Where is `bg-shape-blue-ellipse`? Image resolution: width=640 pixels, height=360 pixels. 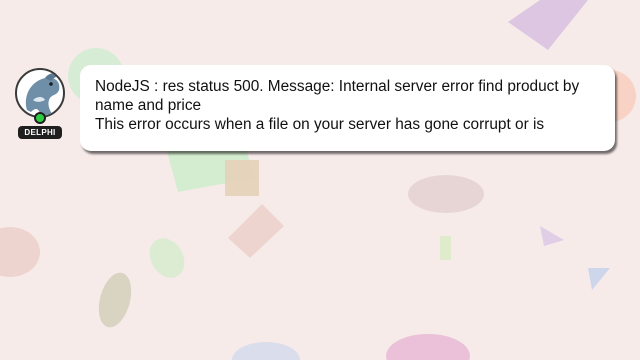
bg-shape-blue-ellipse is located at coordinates (266, 351).